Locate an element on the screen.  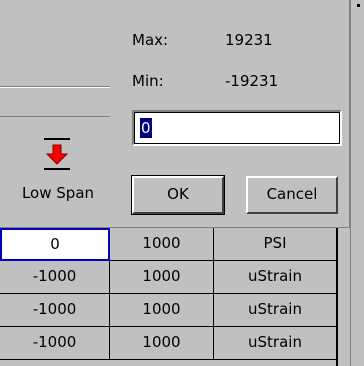
low-span-button: Low Span is located at coordinates (58, 173).